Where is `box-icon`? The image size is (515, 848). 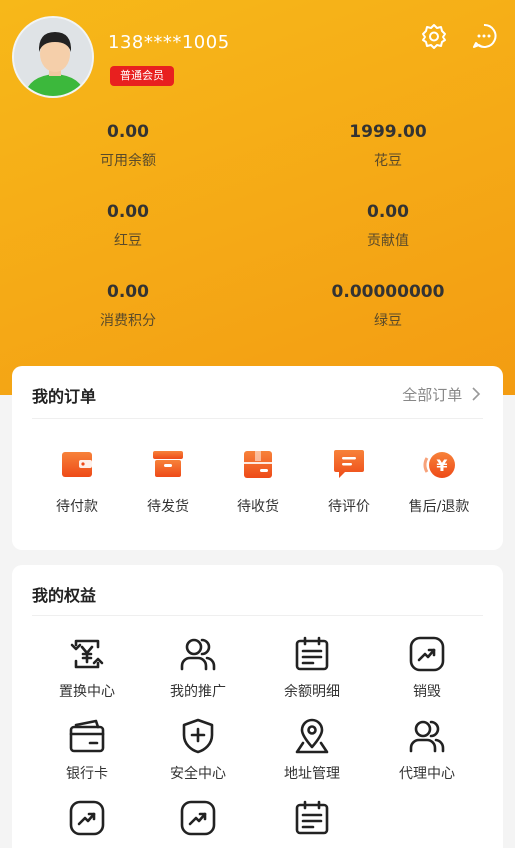
box-icon is located at coordinates (168, 464).